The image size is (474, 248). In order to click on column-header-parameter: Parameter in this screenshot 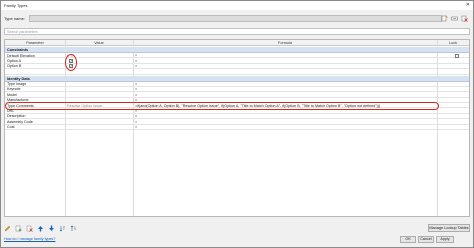, I will do `click(35, 43)`.